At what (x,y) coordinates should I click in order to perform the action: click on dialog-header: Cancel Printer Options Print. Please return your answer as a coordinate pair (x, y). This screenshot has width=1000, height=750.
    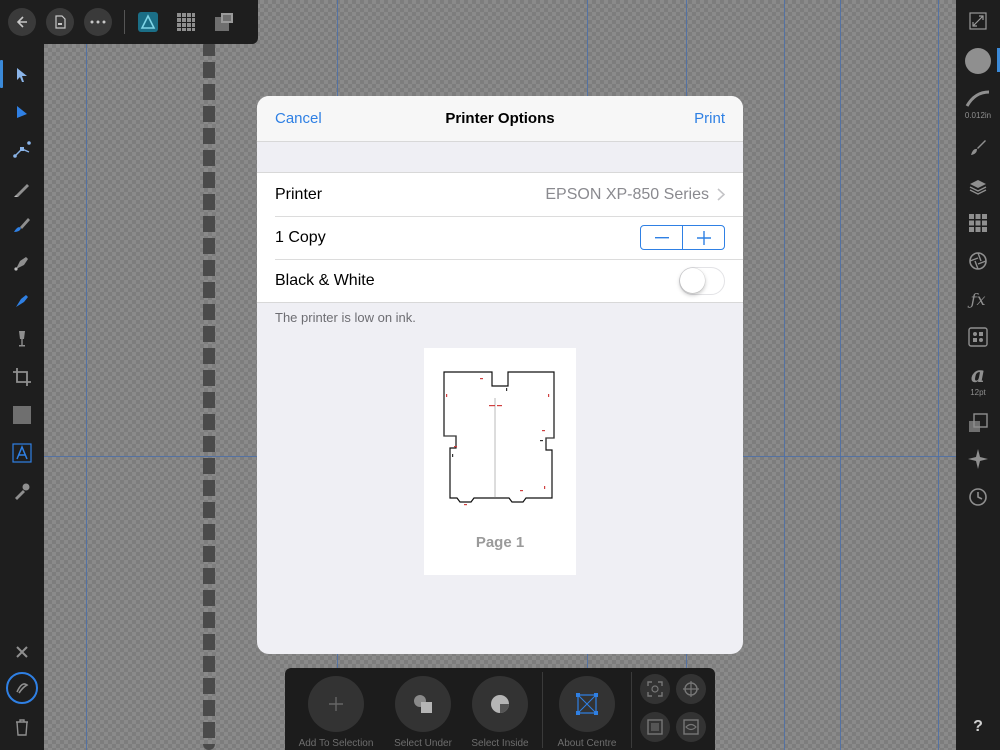
    Looking at the image, I should click on (500, 119).